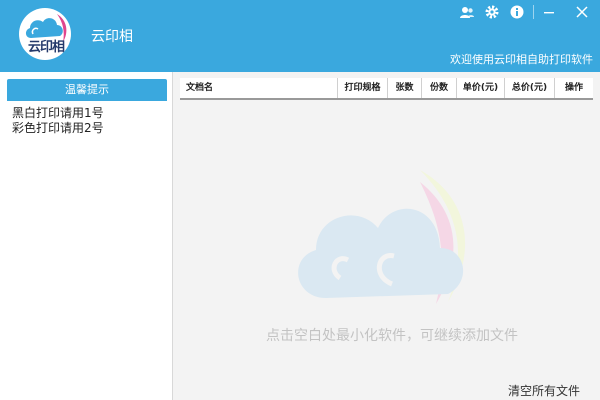 This screenshot has width=600, height=400. What do you see at coordinates (405, 88) in the screenshot?
I see `column-header-sheets: 张数` at bounding box center [405, 88].